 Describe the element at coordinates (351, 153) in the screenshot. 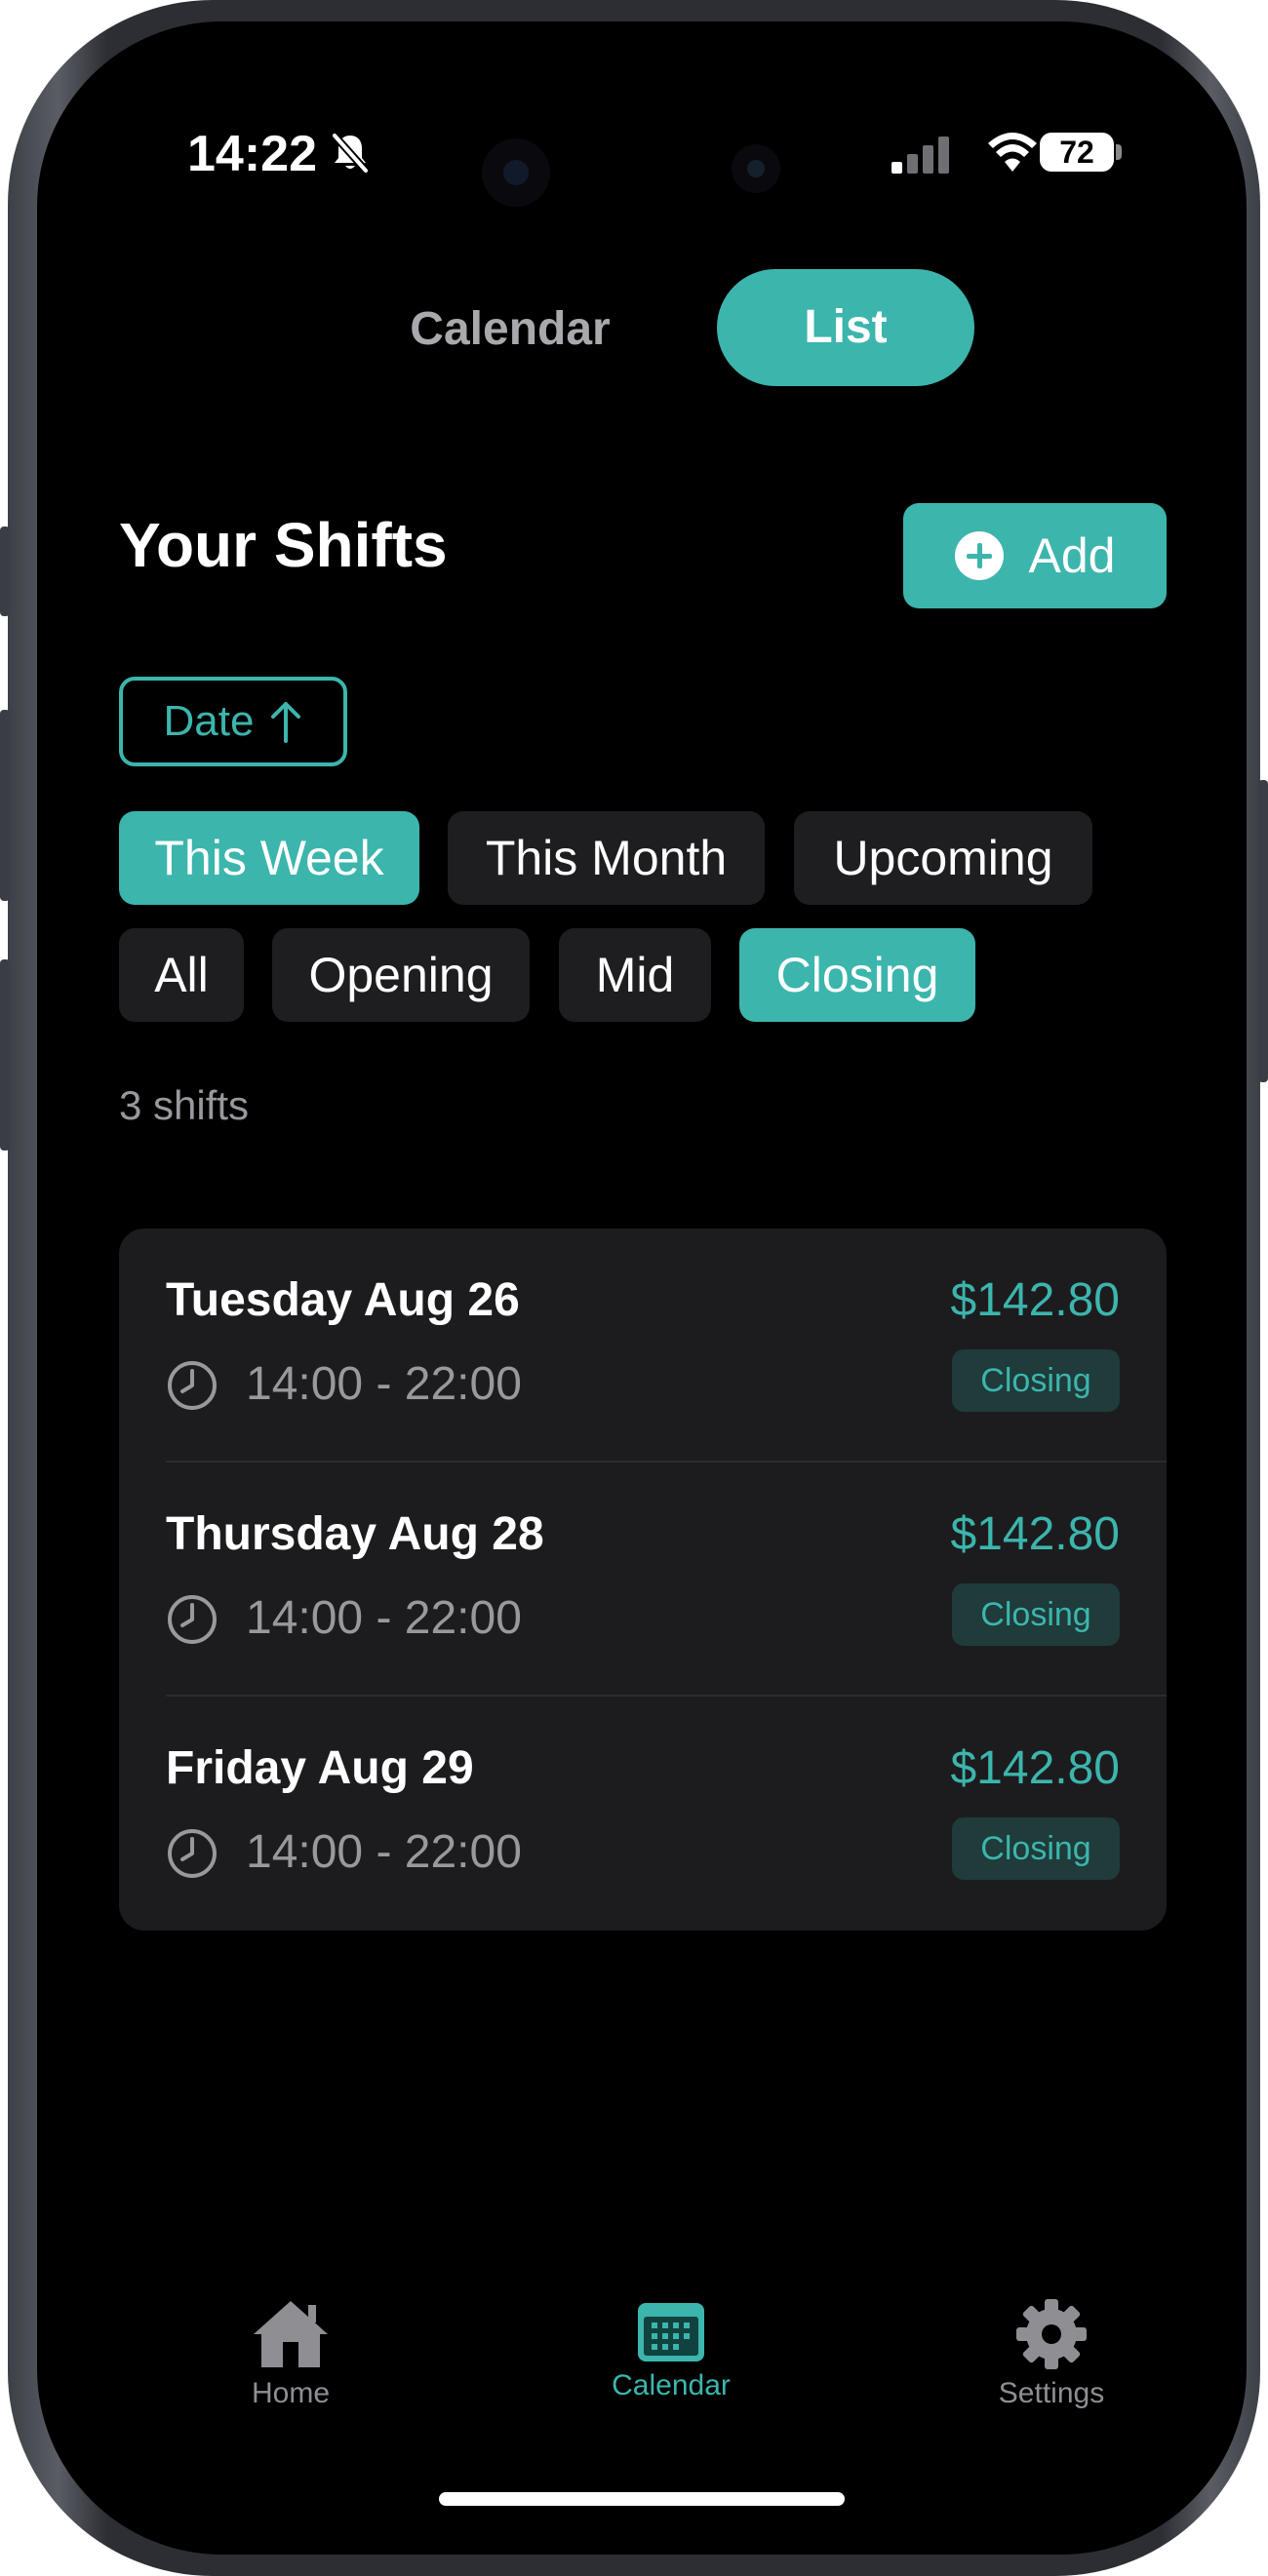

I see `bell-slash-icon` at that location.